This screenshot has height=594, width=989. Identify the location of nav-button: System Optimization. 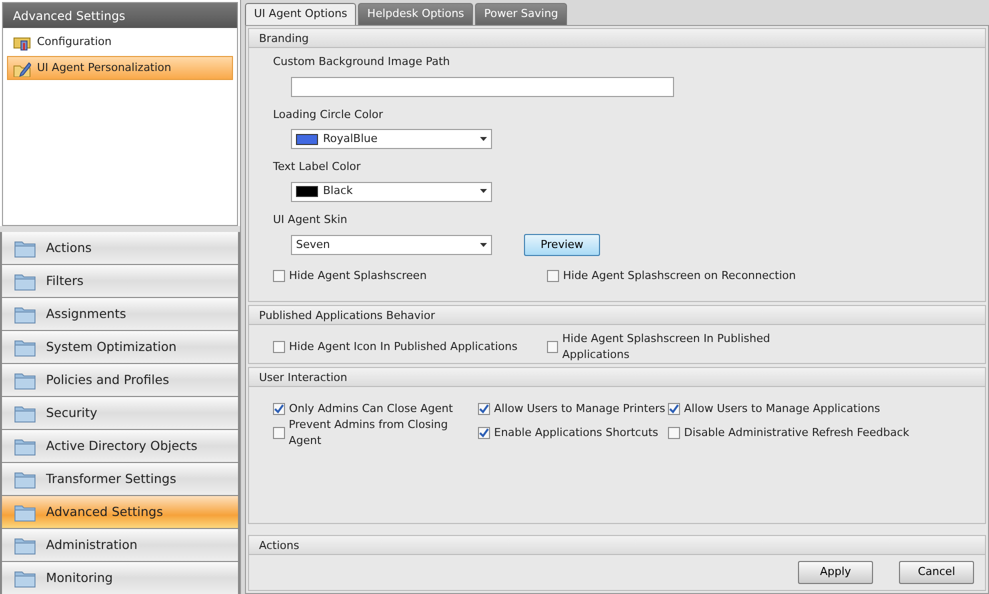
(120, 347).